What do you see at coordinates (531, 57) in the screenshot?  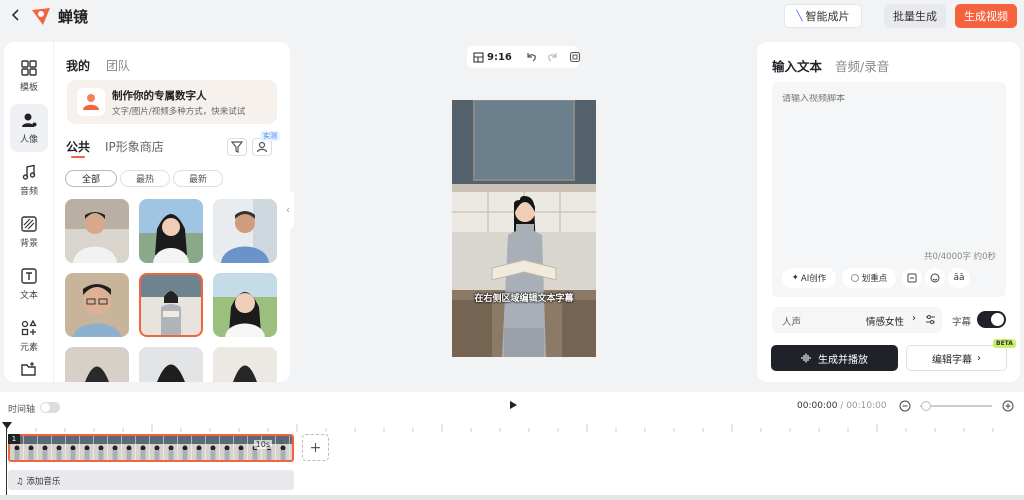 I see `undo-icon` at bounding box center [531, 57].